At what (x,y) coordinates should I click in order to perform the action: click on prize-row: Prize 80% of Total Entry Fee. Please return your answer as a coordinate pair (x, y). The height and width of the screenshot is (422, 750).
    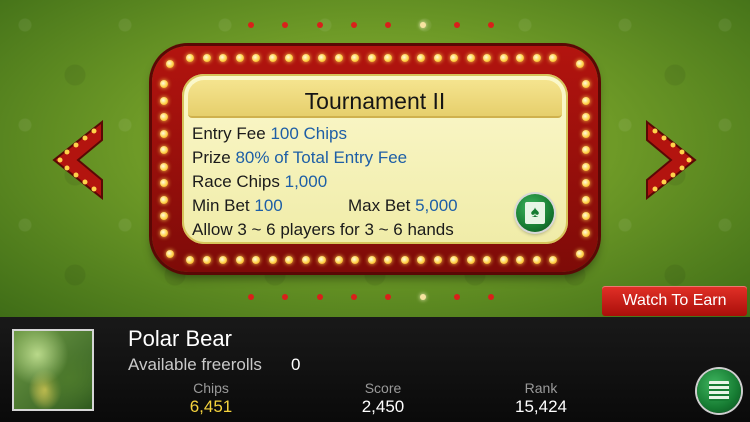
    Looking at the image, I should click on (299, 158).